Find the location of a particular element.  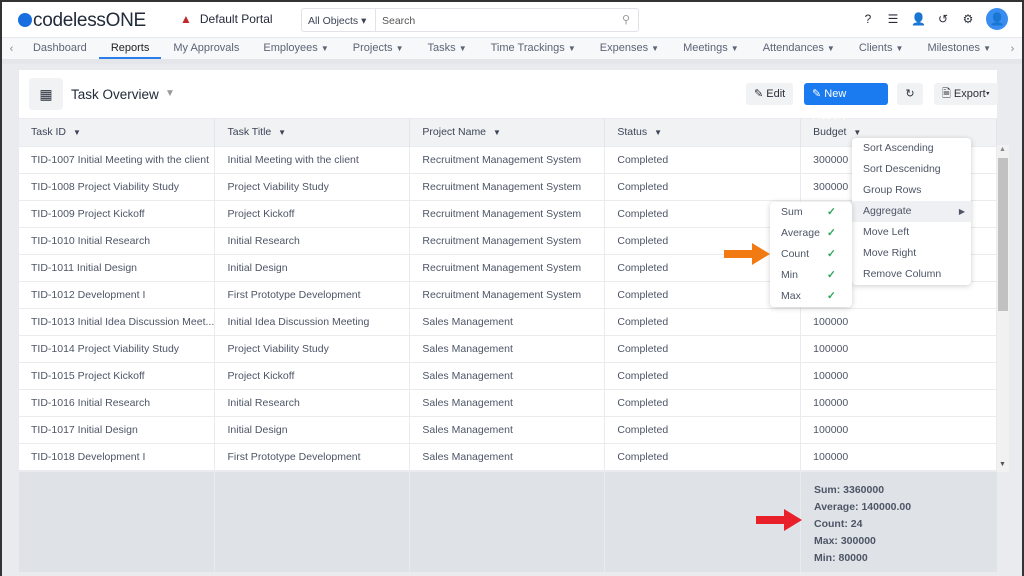

red-arrow-icon is located at coordinates (779, 520).